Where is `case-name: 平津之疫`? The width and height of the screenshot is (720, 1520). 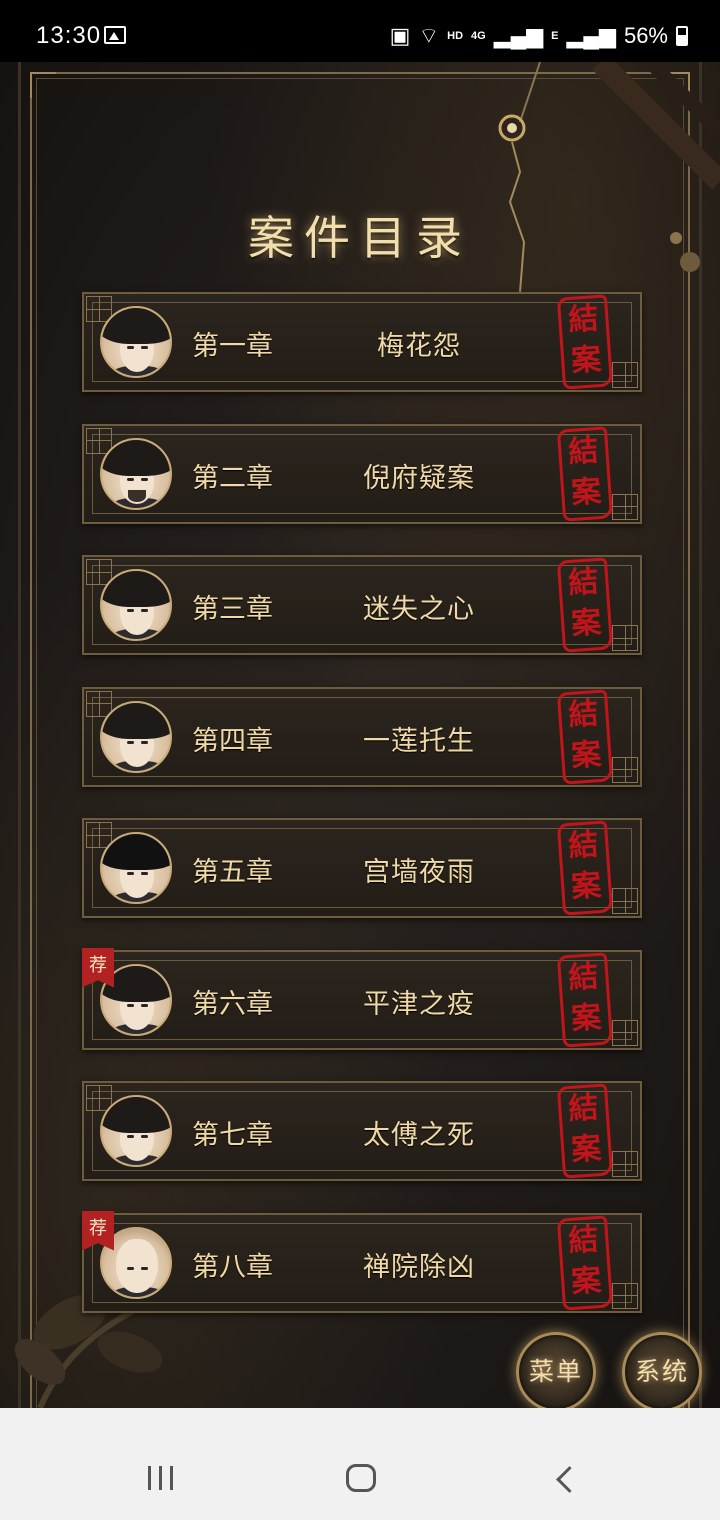 case-name: 平津之疫 is located at coordinates (419, 1004).